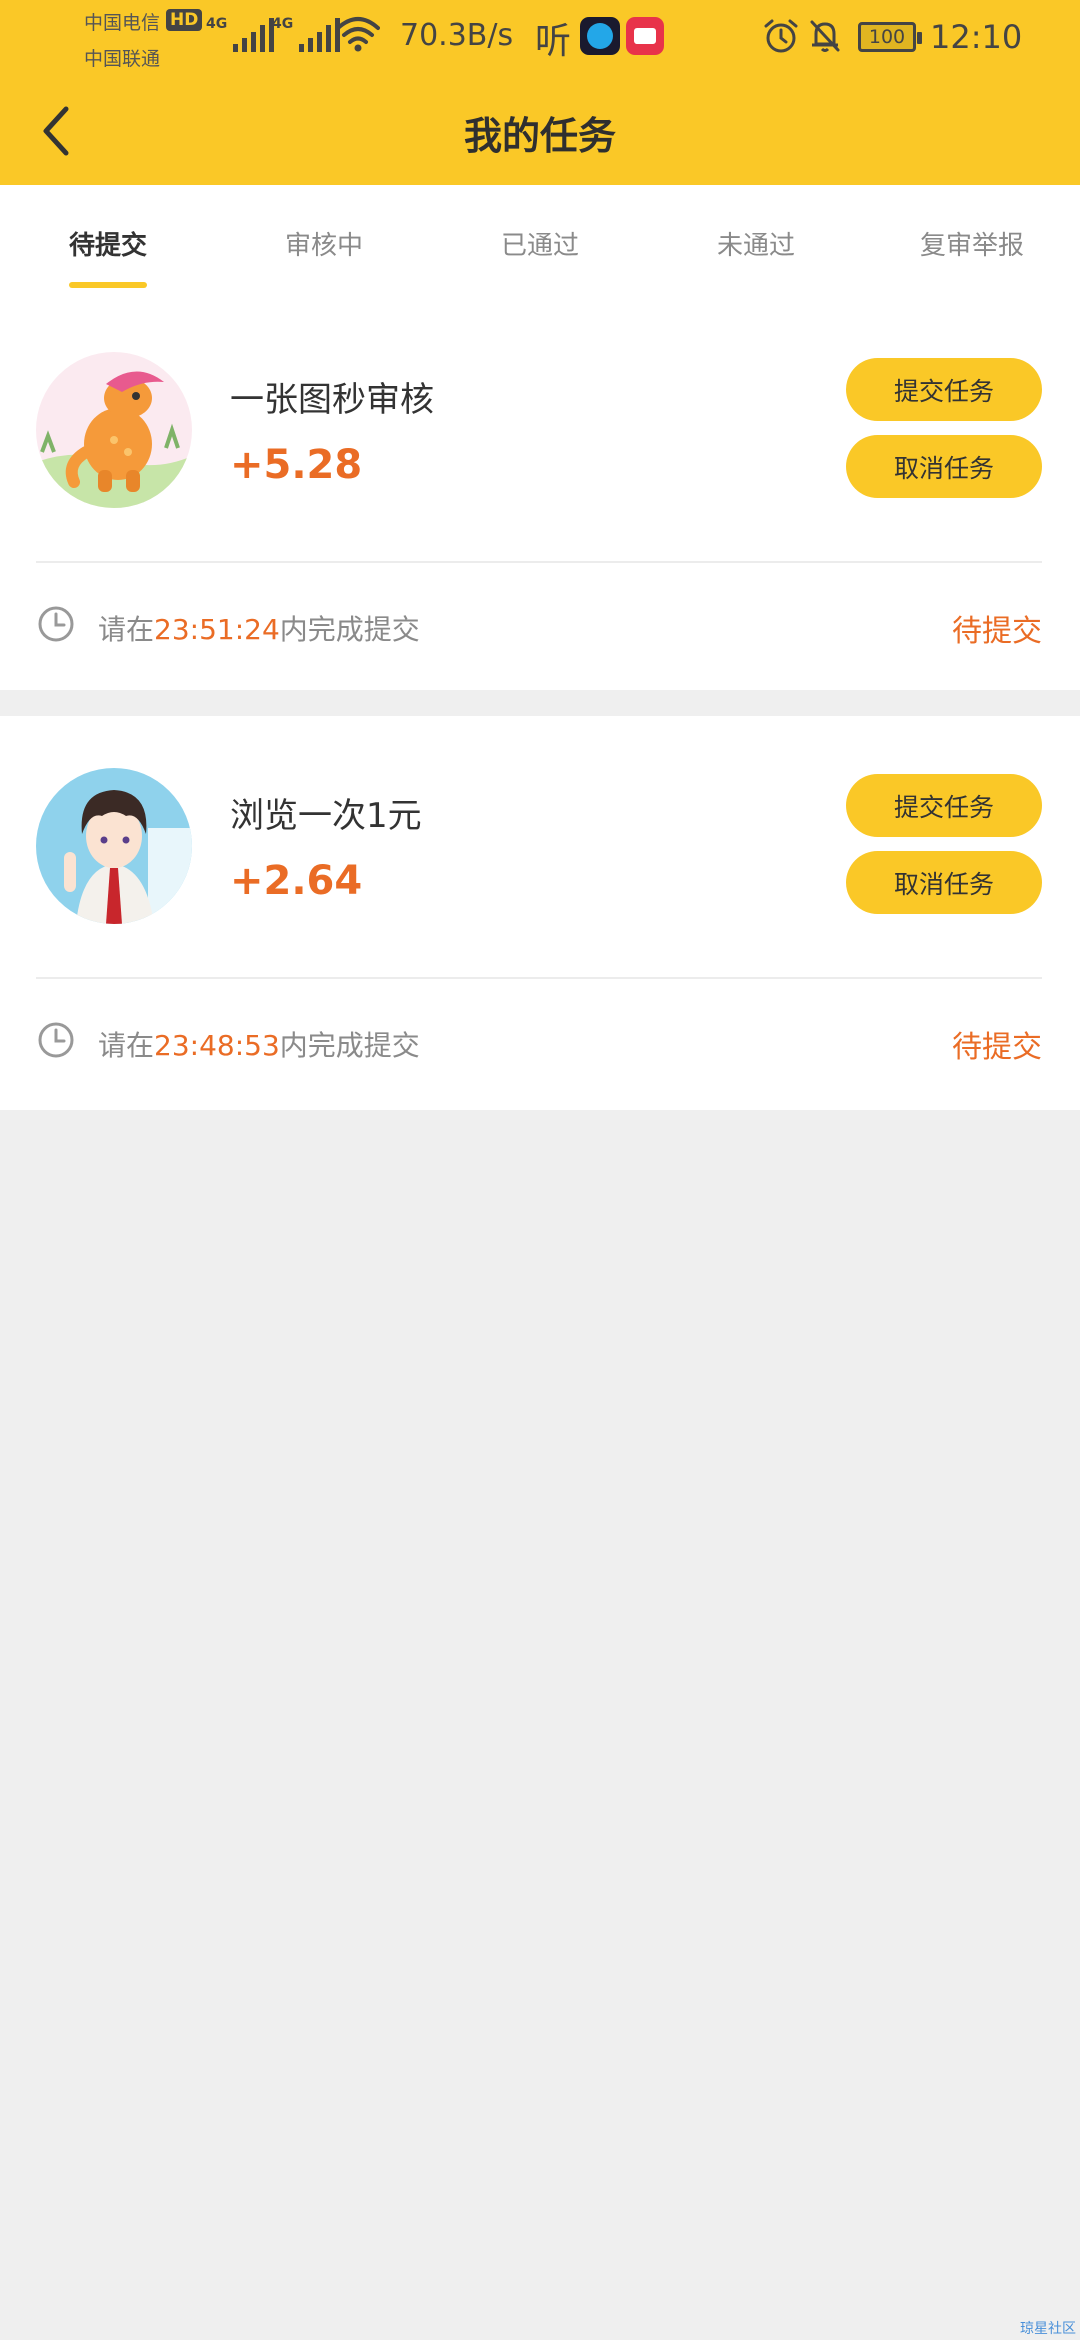  What do you see at coordinates (122, 23) in the screenshot?
I see `carrier-name-primary: 中国电信` at bounding box center [122, 23].